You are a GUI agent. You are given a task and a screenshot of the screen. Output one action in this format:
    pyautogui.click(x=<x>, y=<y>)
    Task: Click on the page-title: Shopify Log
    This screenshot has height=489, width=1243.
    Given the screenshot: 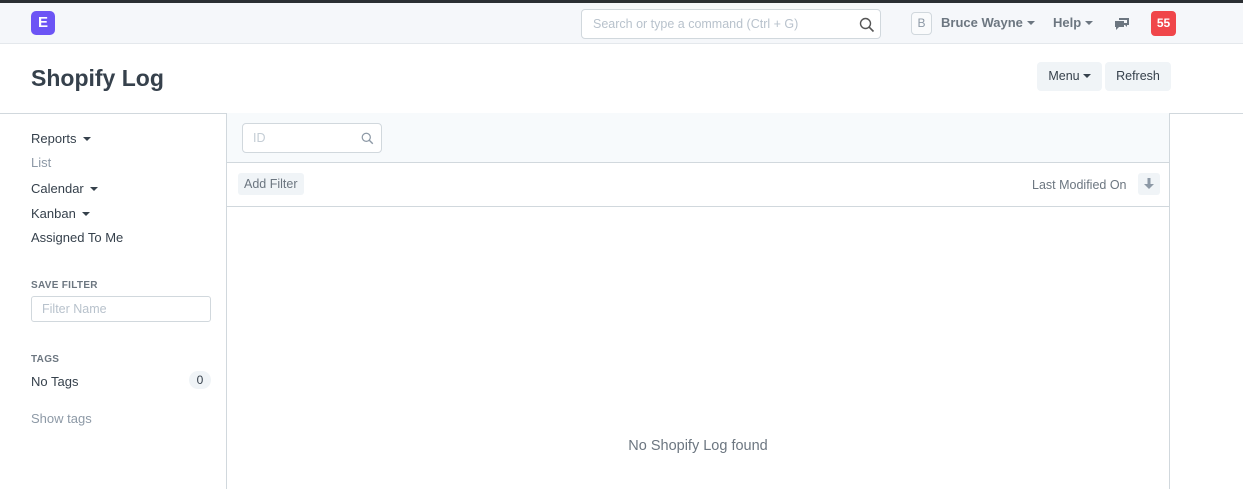 What is the action you would take?
    pyautogui.click(x=97, y=78)
    